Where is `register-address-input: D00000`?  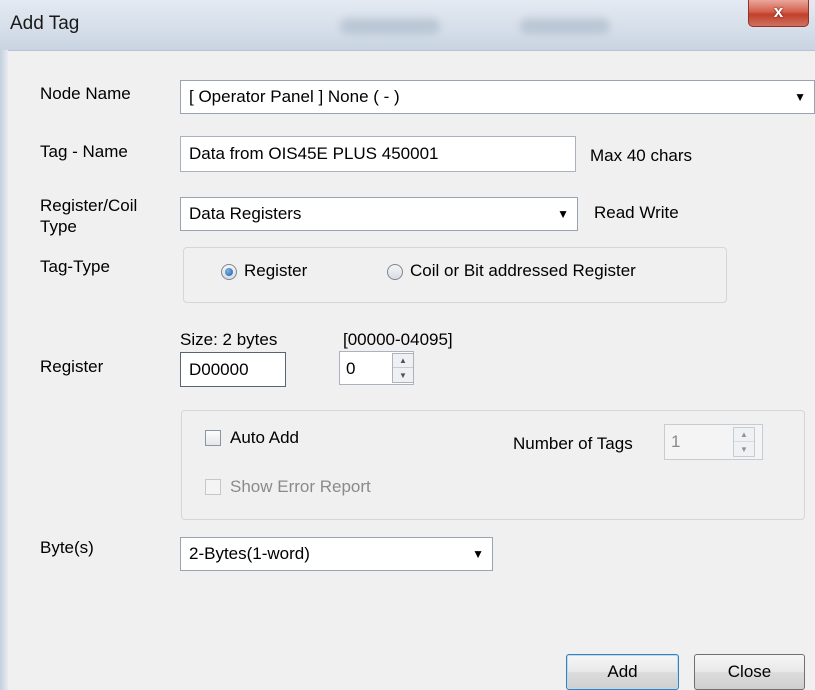 register-address-input: D00000 is located at coordinates (233, 369).